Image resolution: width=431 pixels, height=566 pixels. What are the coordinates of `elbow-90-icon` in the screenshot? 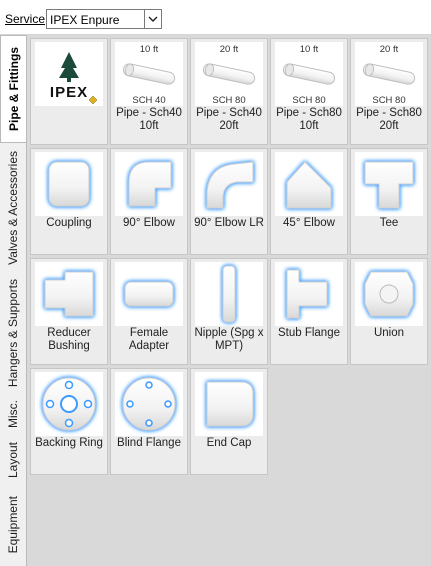 It's located at (149, 184).